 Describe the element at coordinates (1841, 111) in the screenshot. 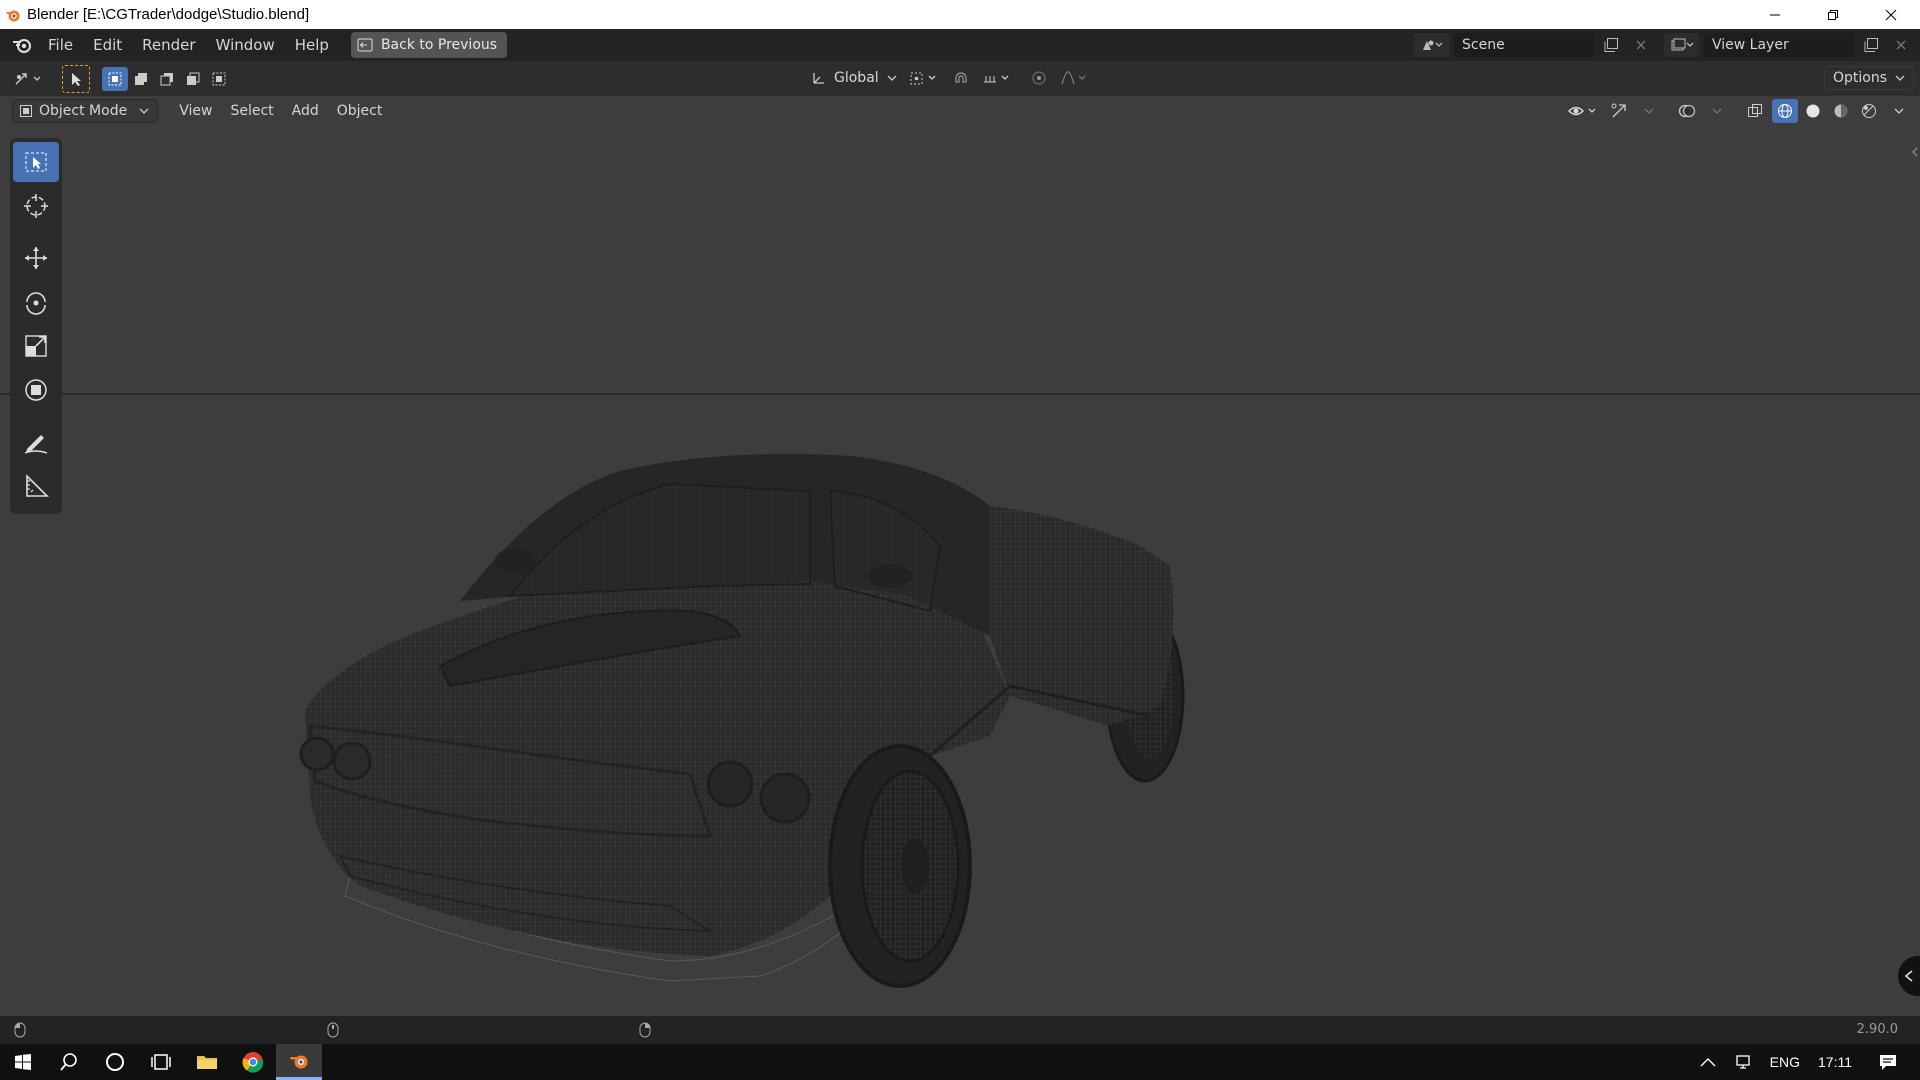

I see `material-preview-button` at that location.